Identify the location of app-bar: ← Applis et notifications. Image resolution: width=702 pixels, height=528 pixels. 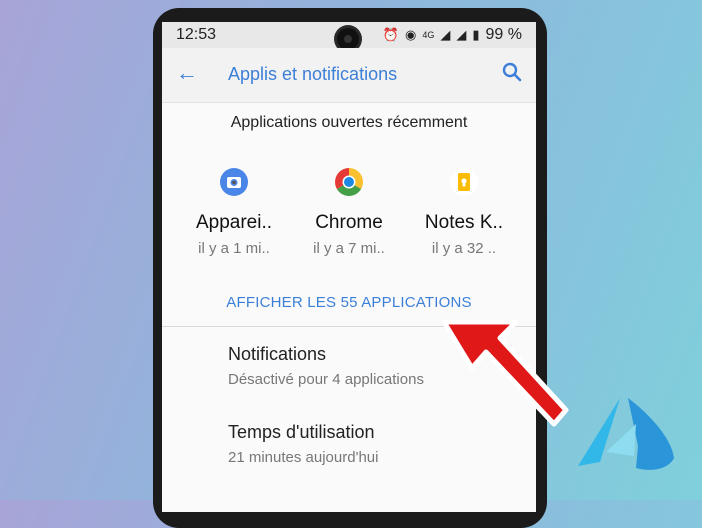
(349, 75).